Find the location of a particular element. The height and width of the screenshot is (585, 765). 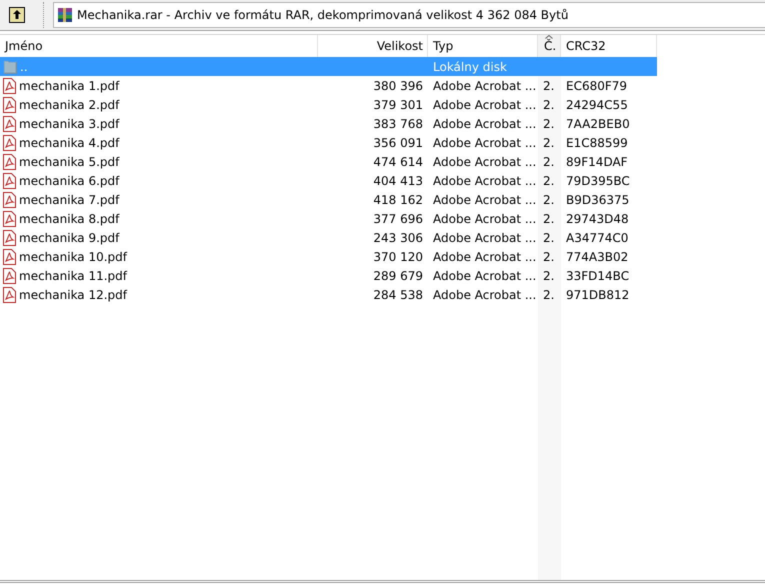

file-row: mechanika 11.pdf 289 679 Adobe Acrobat ... 2. 33FD14BC is located at coordinates (382, 275).